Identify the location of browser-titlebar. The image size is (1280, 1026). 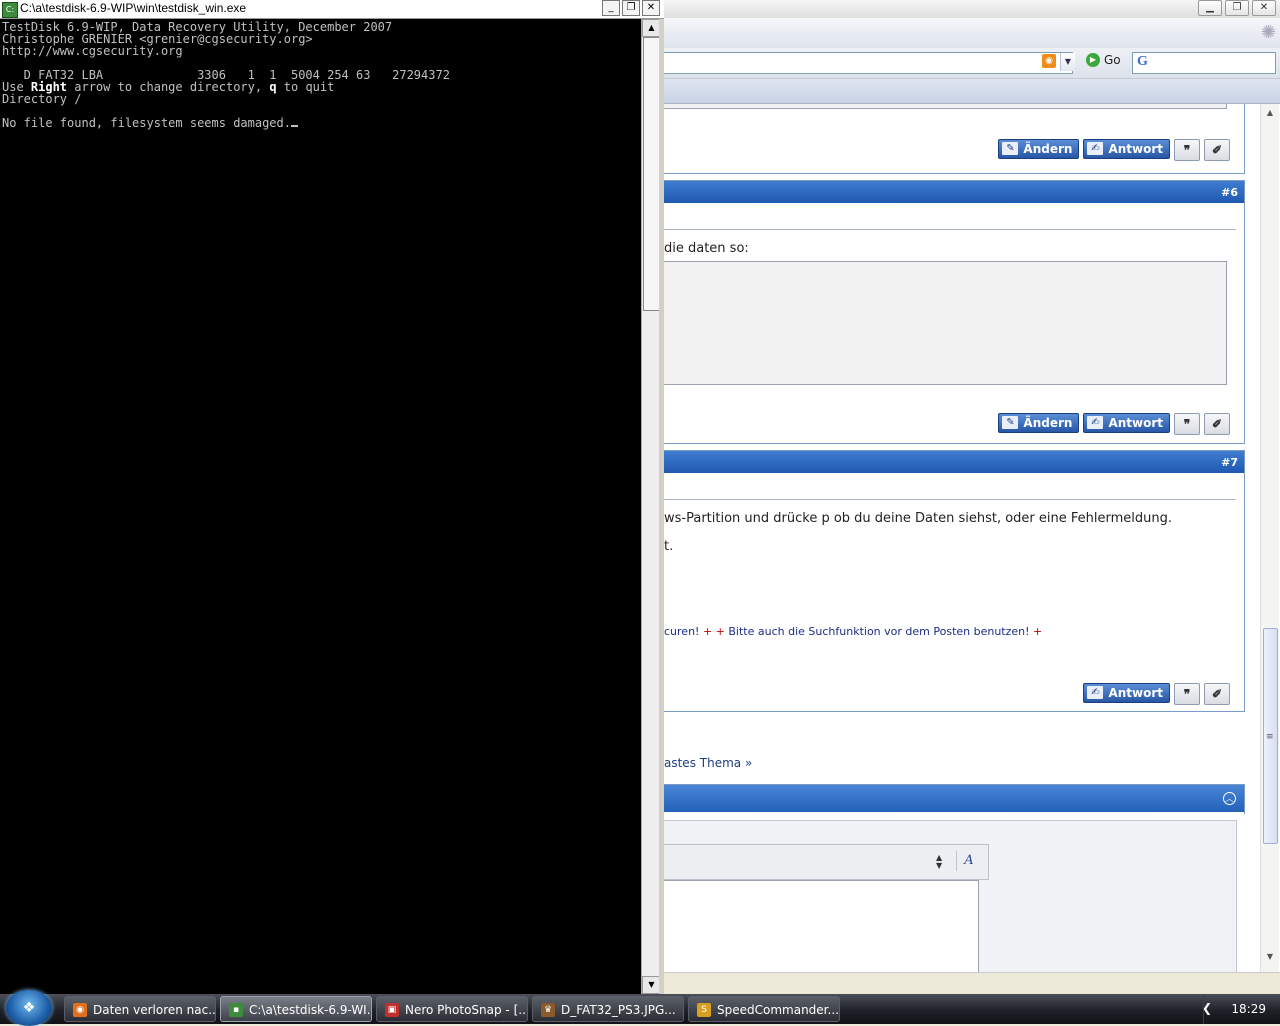
(972, 9).